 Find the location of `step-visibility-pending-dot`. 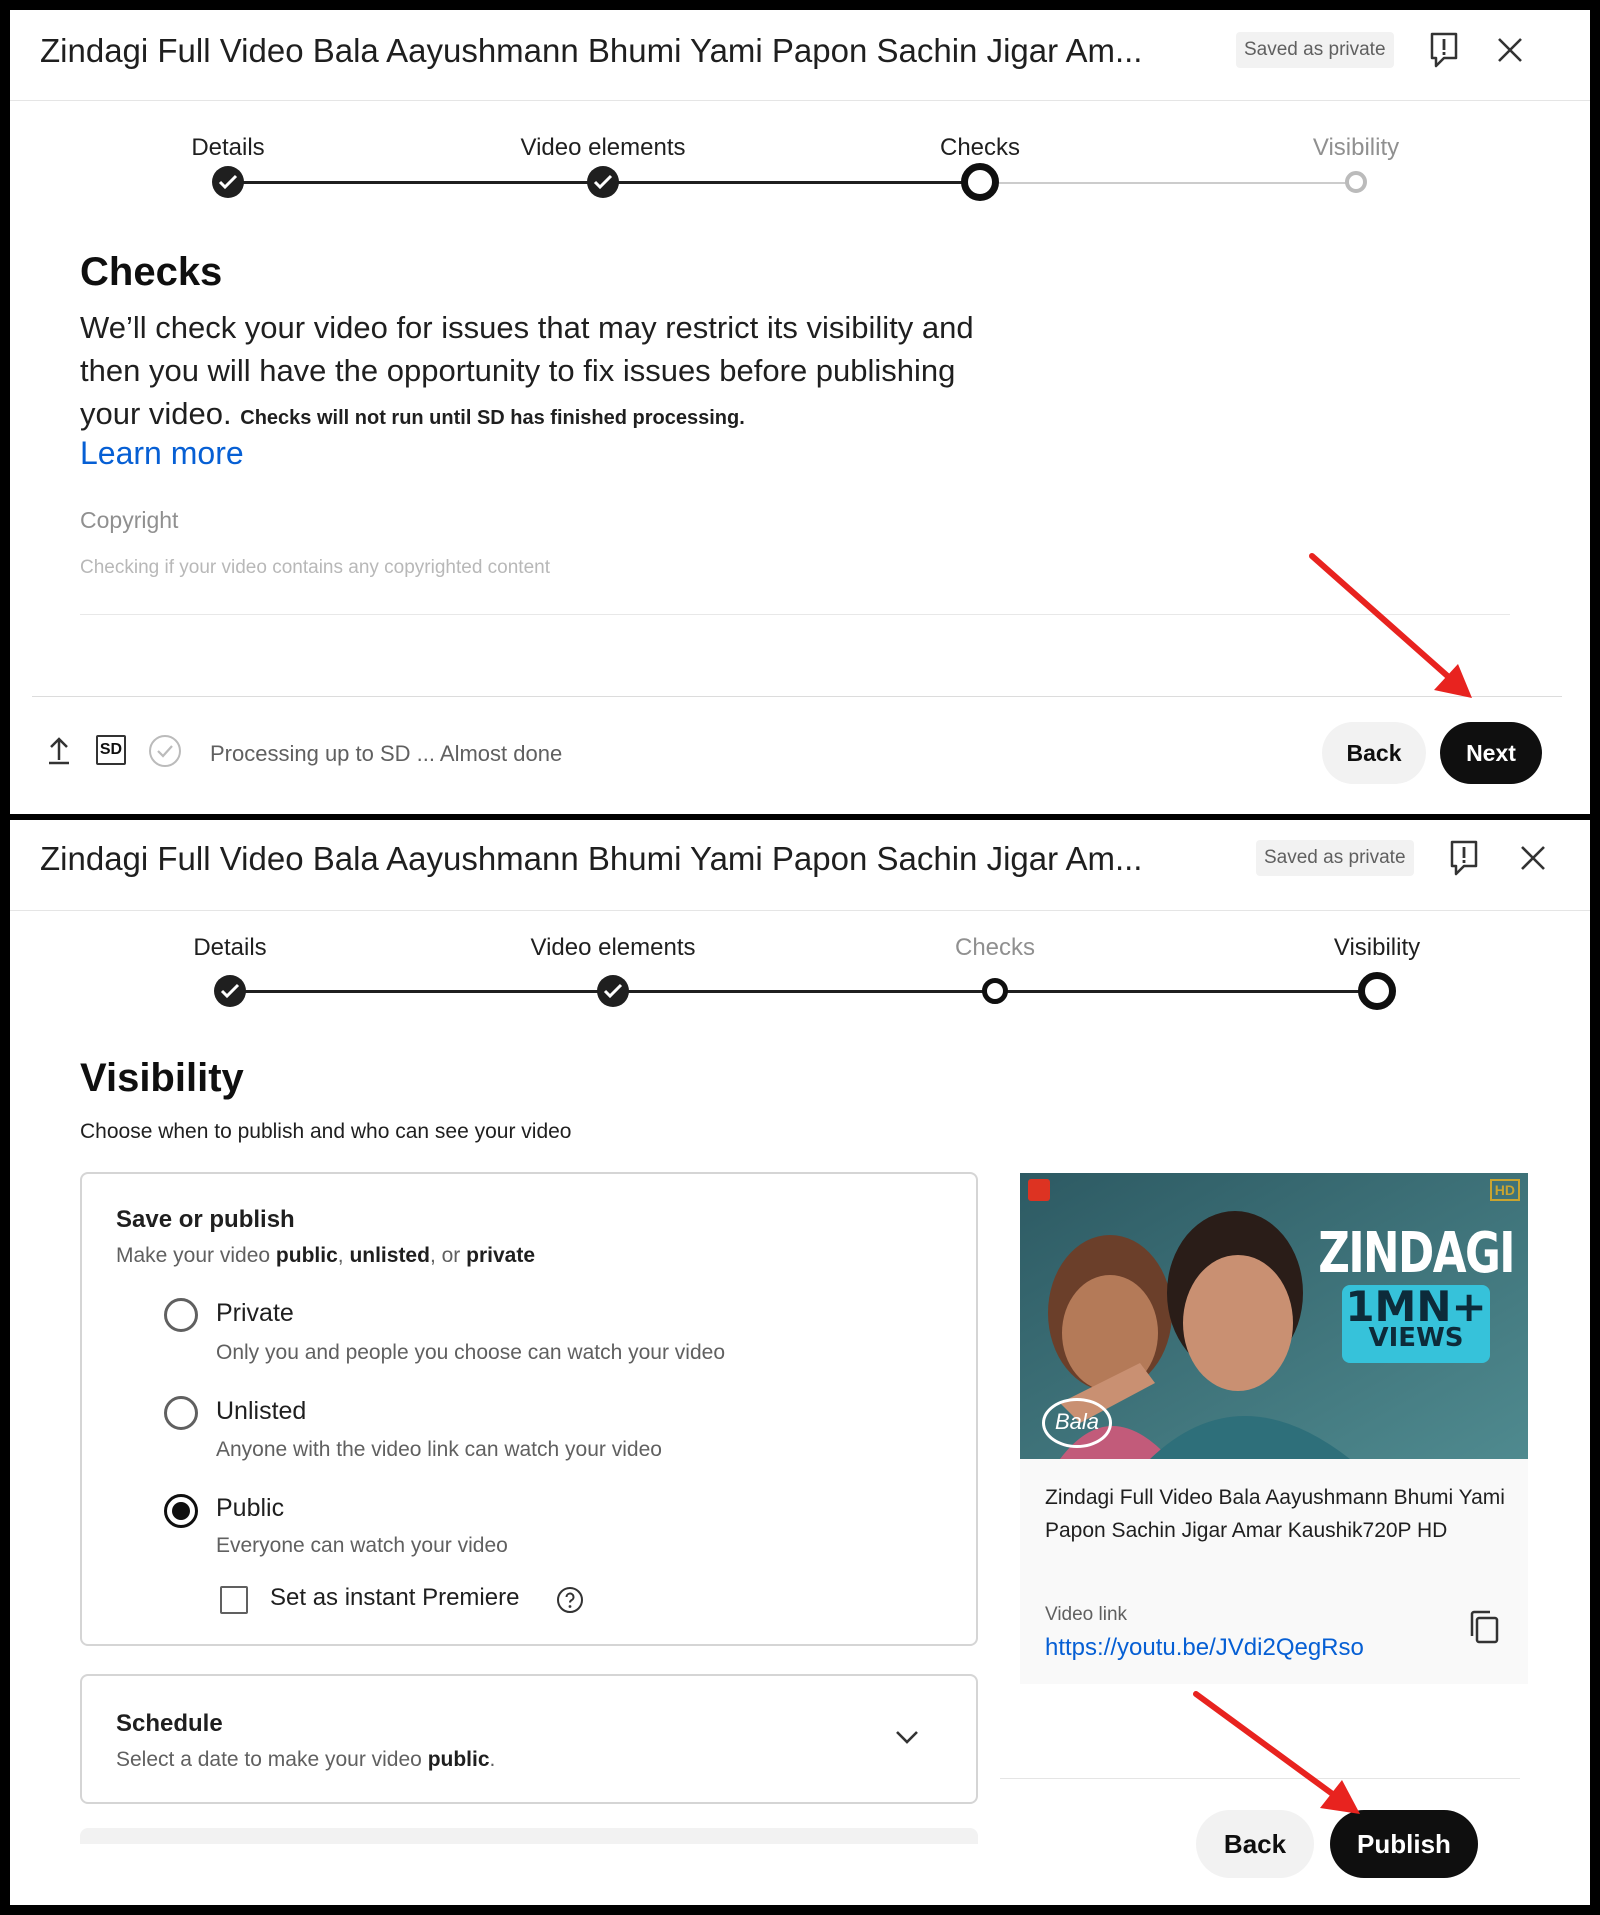

step-visibility-pending-dot is located at coordinates (1356, 182).